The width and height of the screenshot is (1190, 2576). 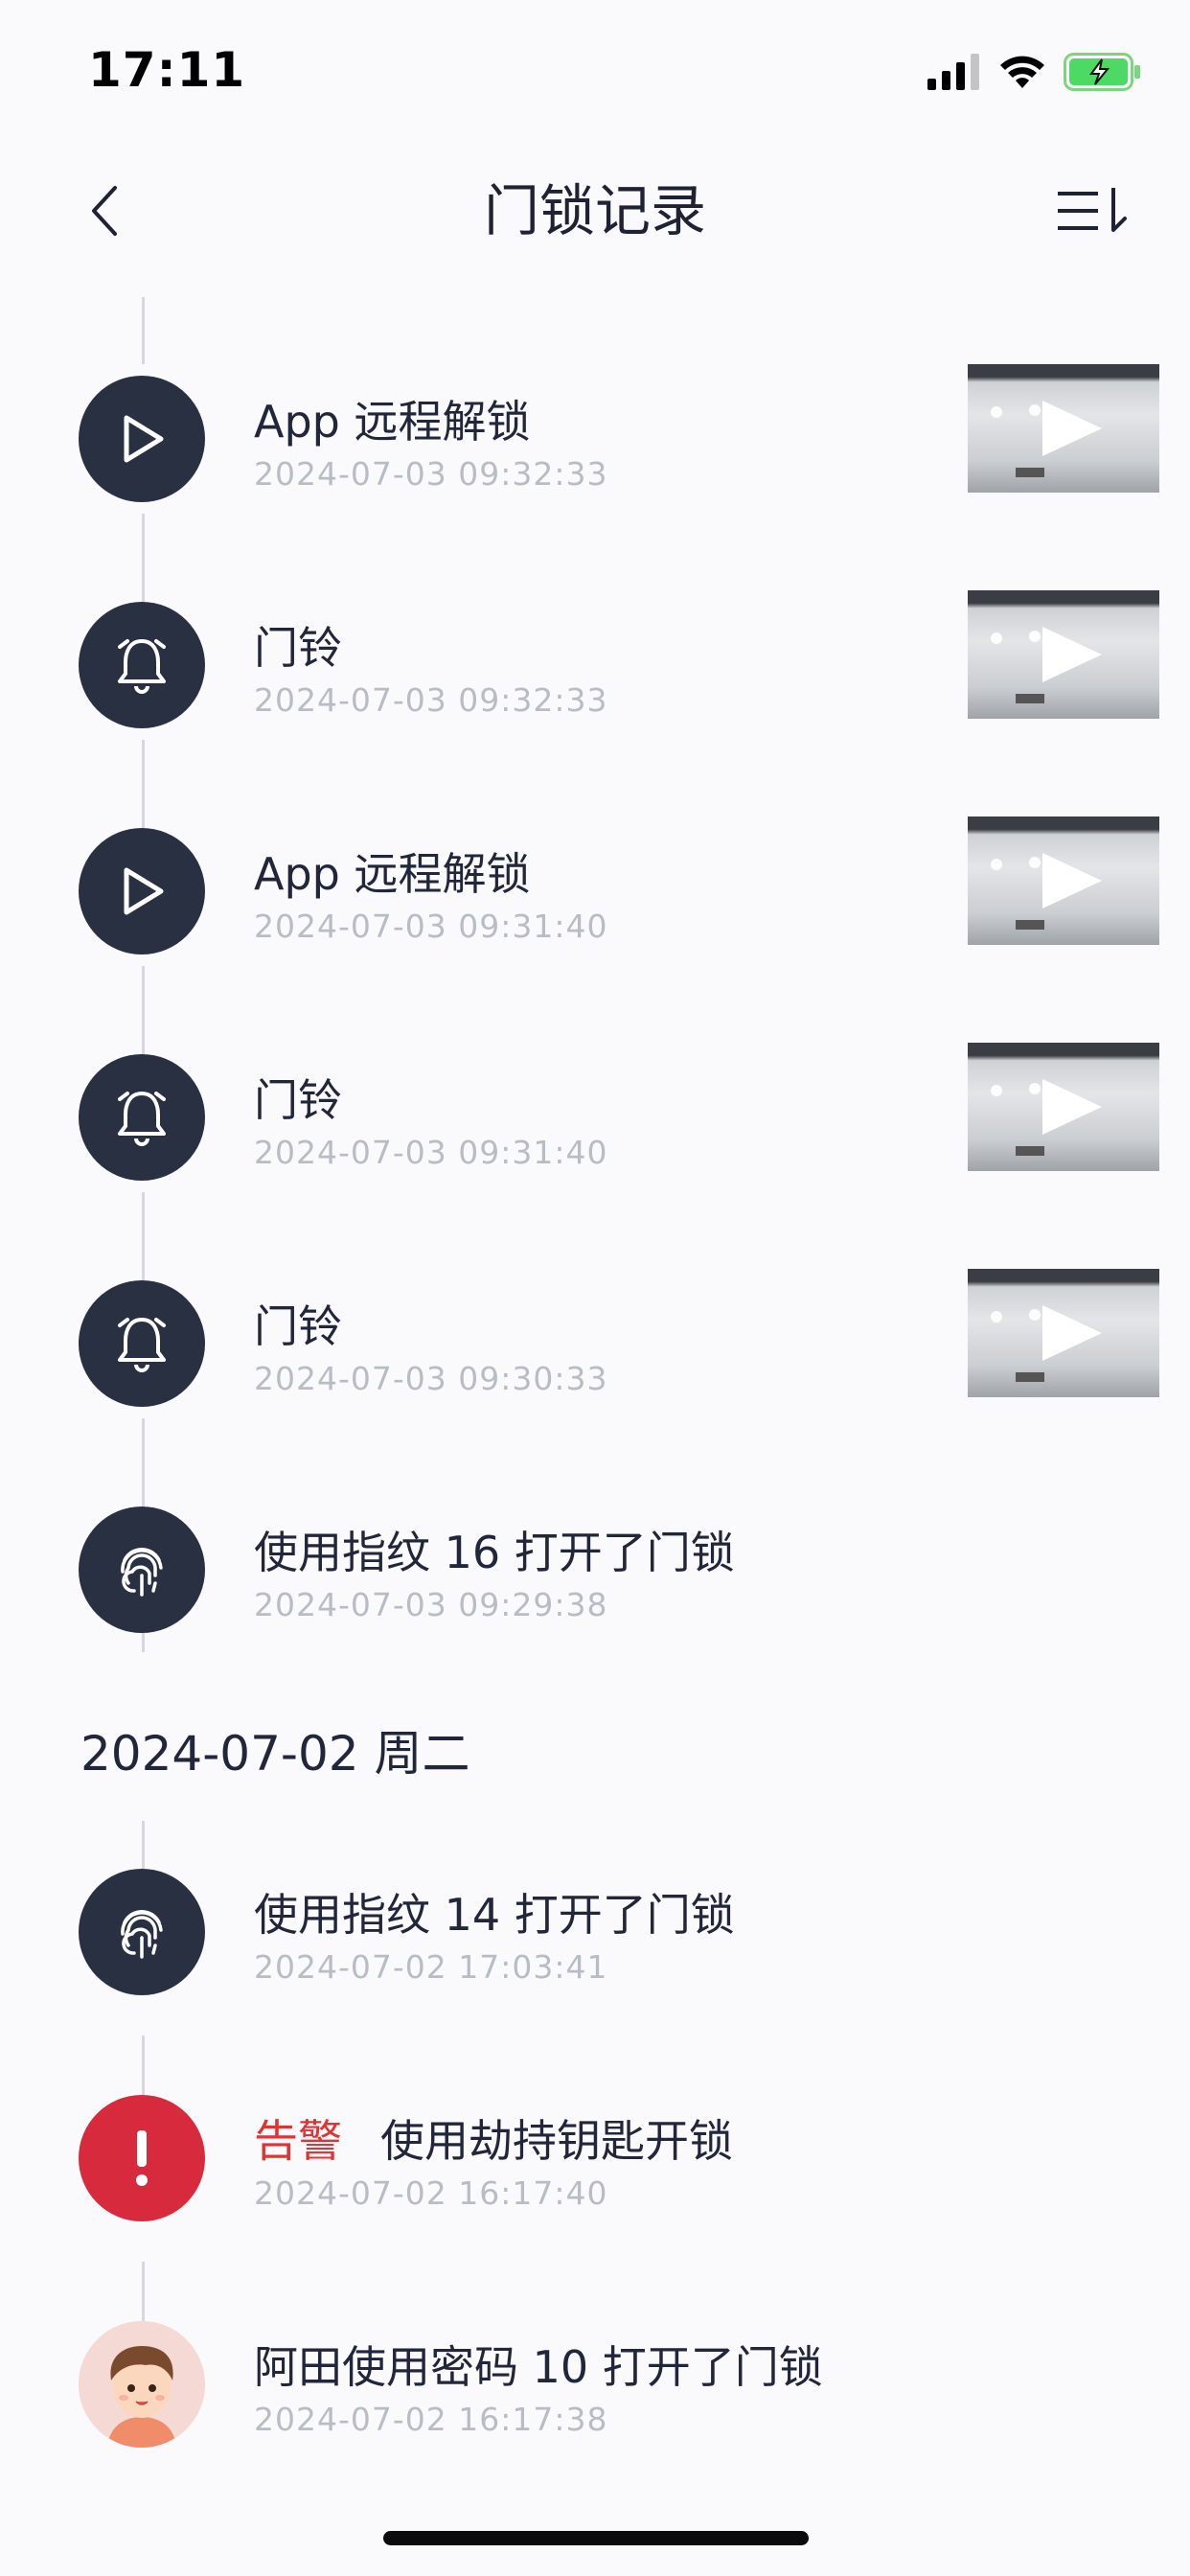 What do you see at coordinates (596, 2538) in the screenshot?
I see `home-indicator` at bounding box center [596, 2538].